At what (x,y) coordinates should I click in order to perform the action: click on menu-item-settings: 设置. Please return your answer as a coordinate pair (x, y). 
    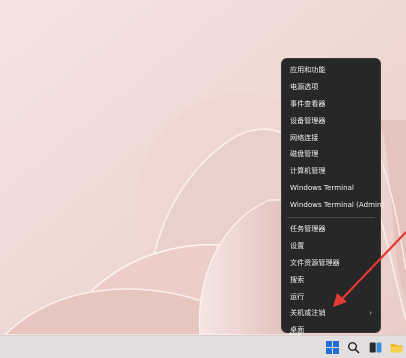
    Looking at the image, I should click on (331, 246).